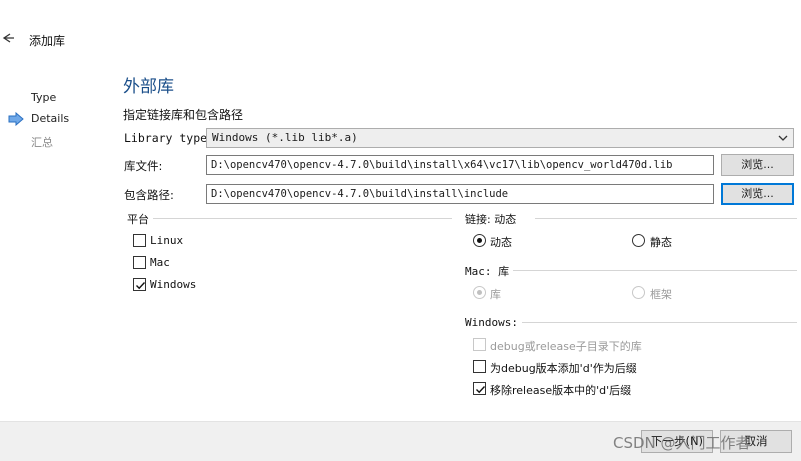 This screenshot has width=801, height=461. Describe the element at coordinates (783, 138) in the screenshot. I see `chevron-down-icon` at that location.